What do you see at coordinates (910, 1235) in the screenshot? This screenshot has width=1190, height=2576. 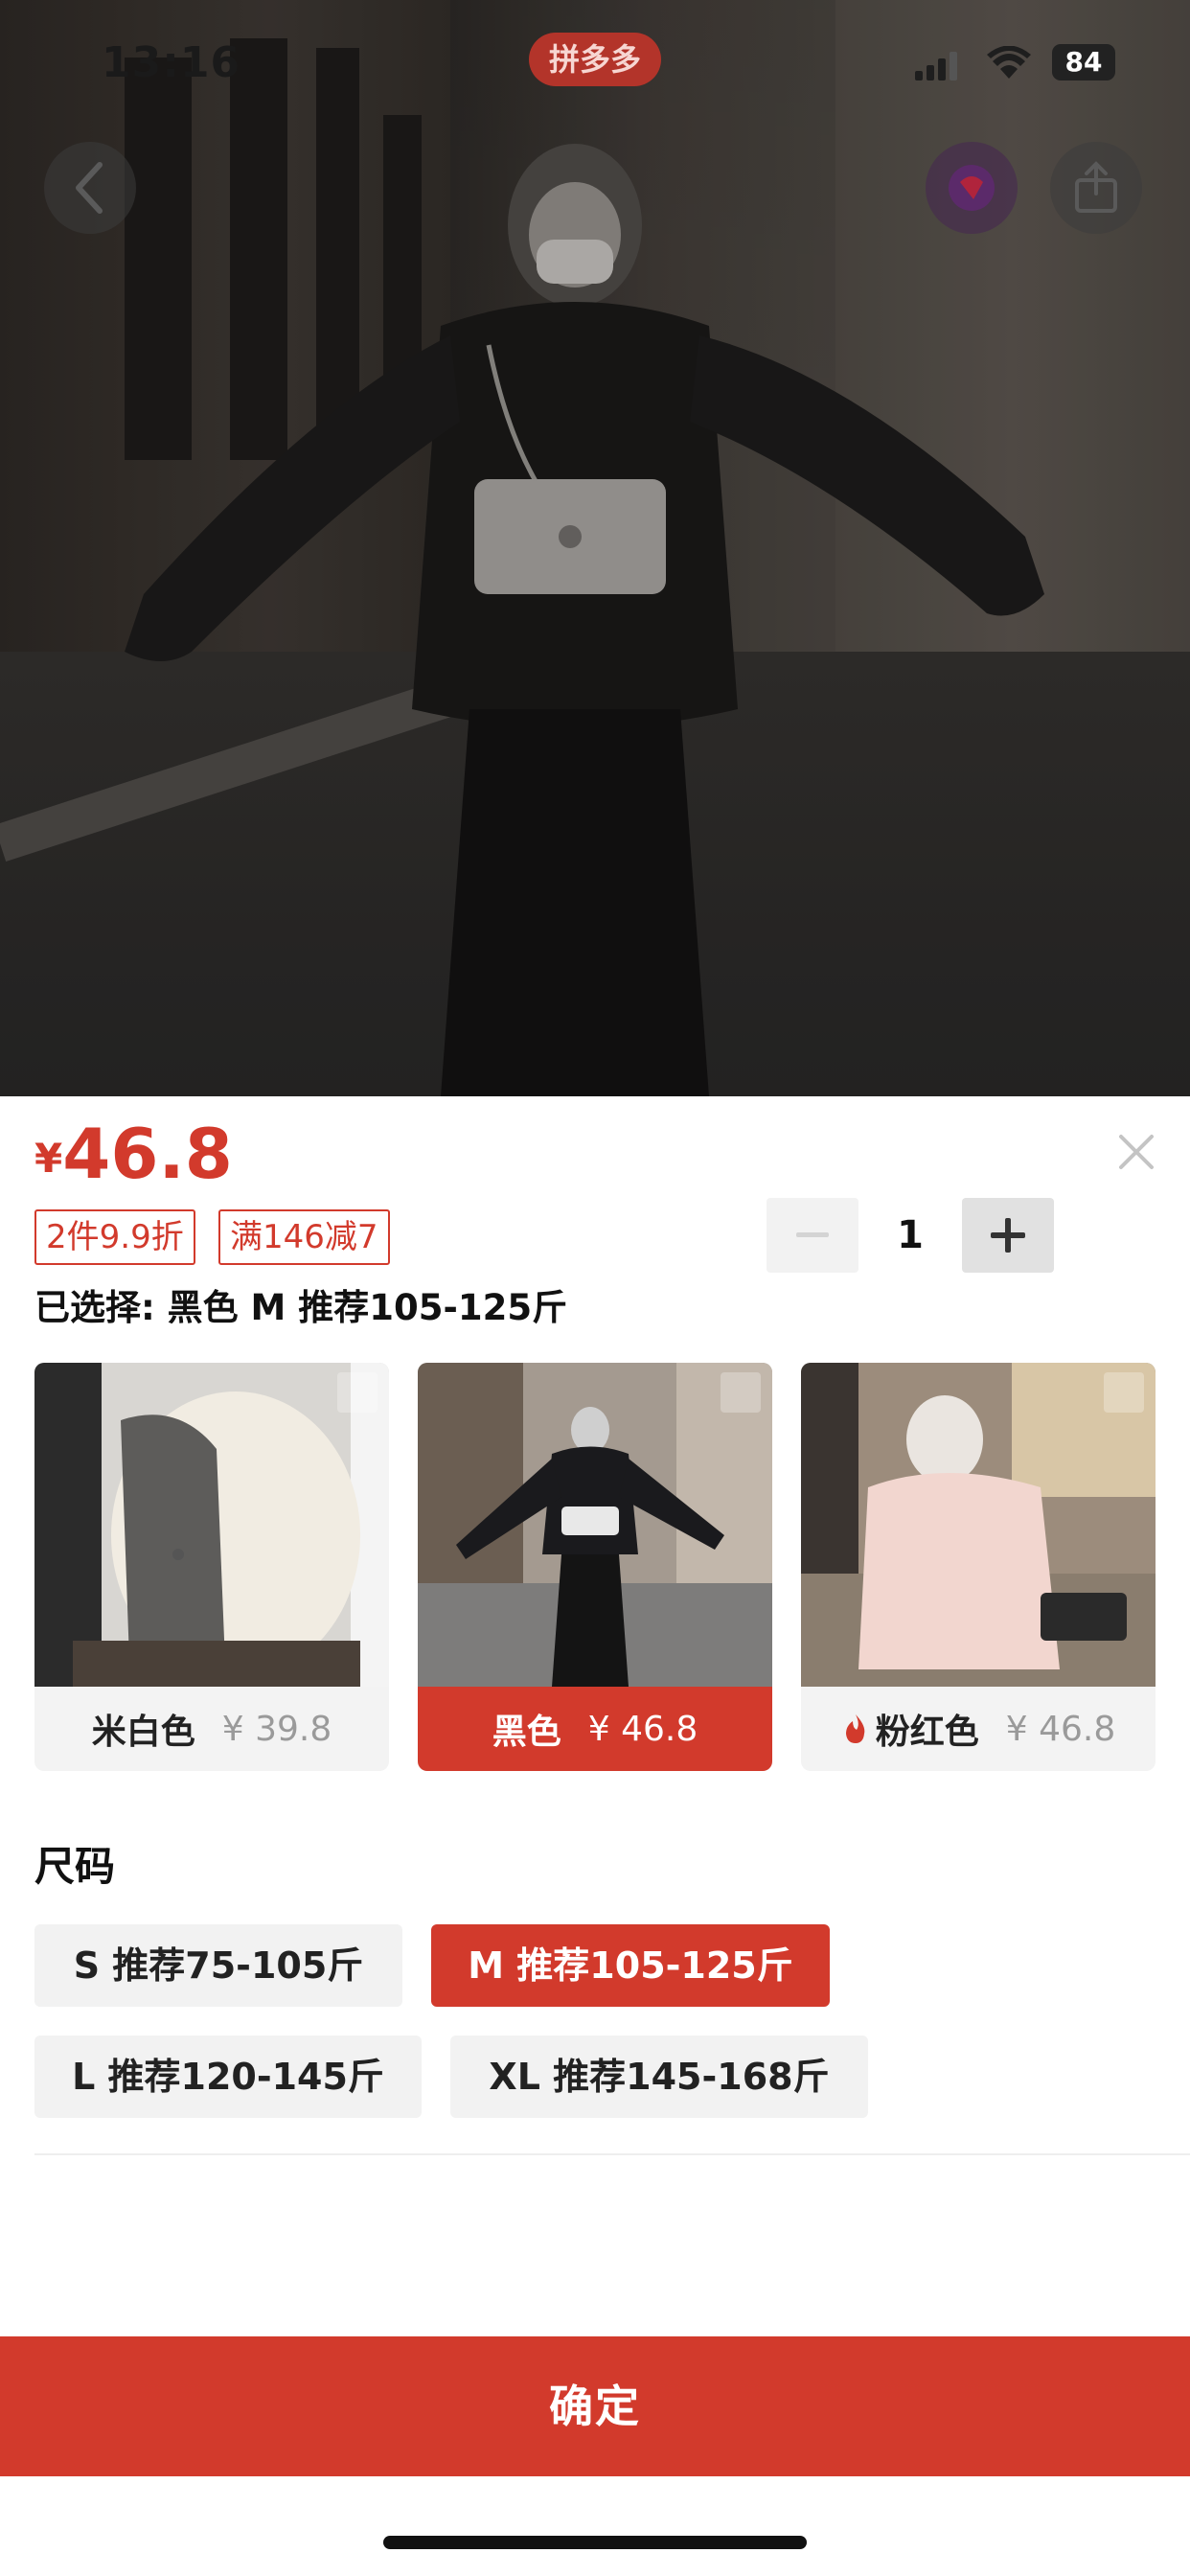 I see `quantity-value: 1` at bounding box center [910, 1235].